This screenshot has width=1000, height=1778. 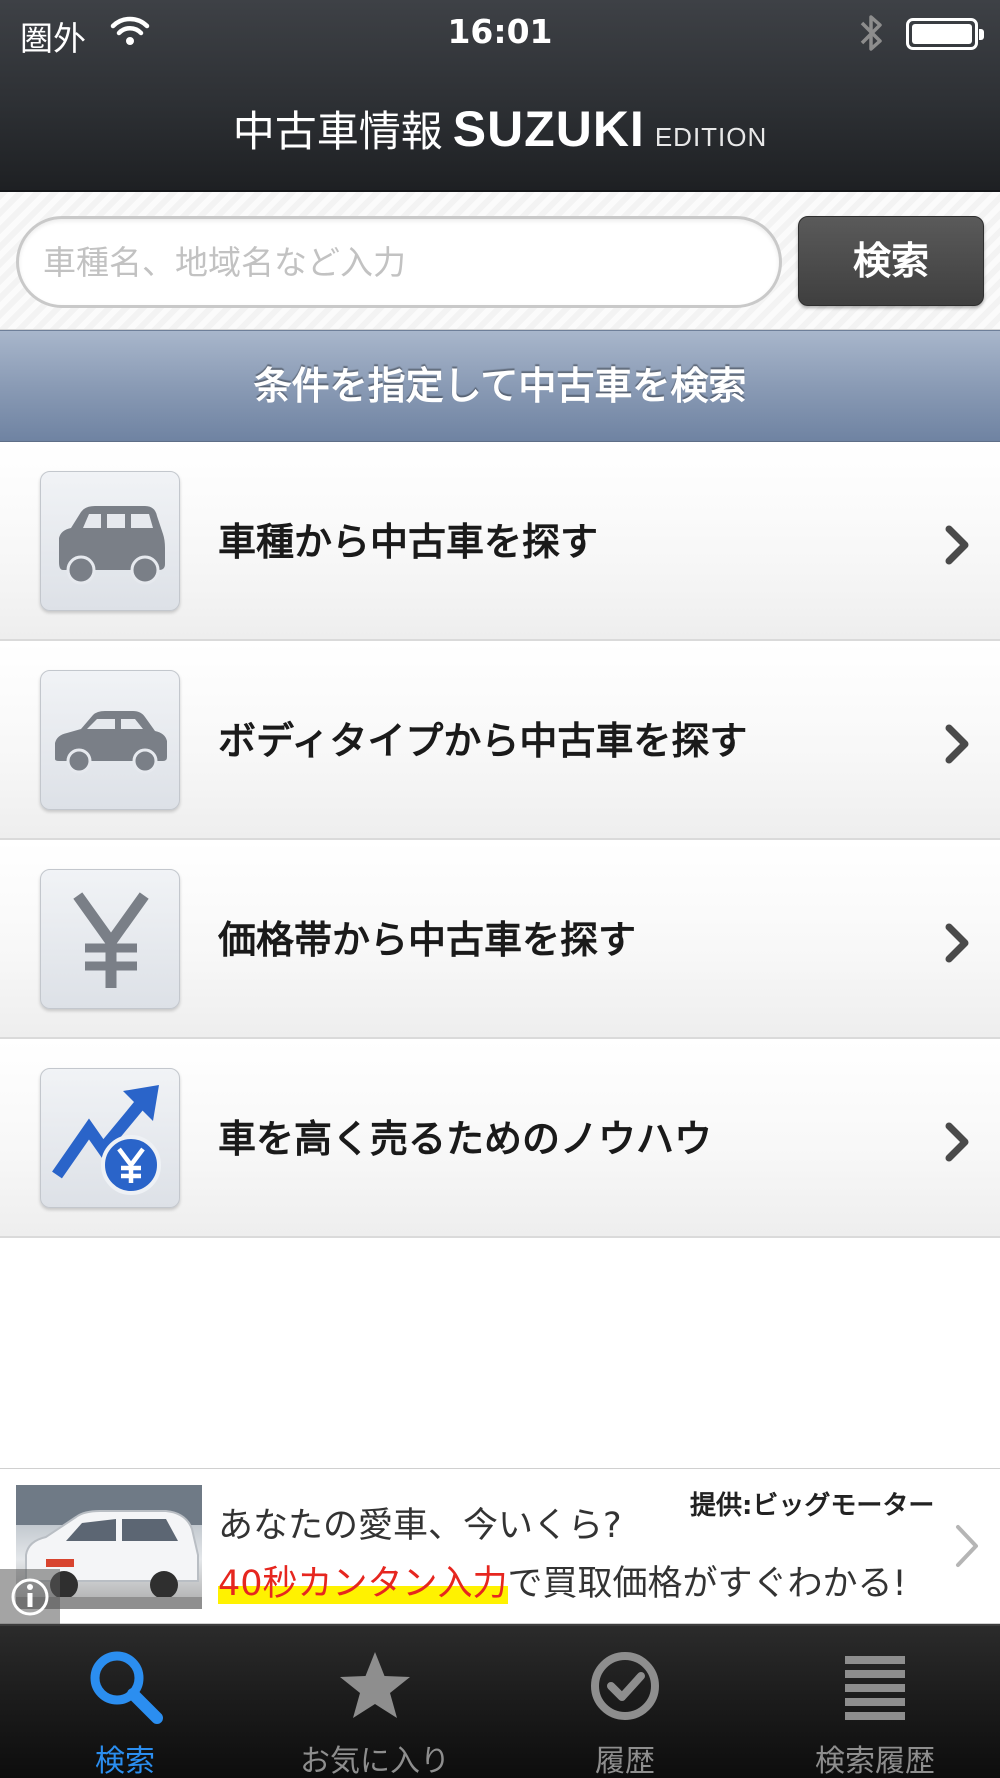 What do you see at coordinates (110, 740) in the screenshot?
I see `body-type-icon` at bounding box center [110, 740].